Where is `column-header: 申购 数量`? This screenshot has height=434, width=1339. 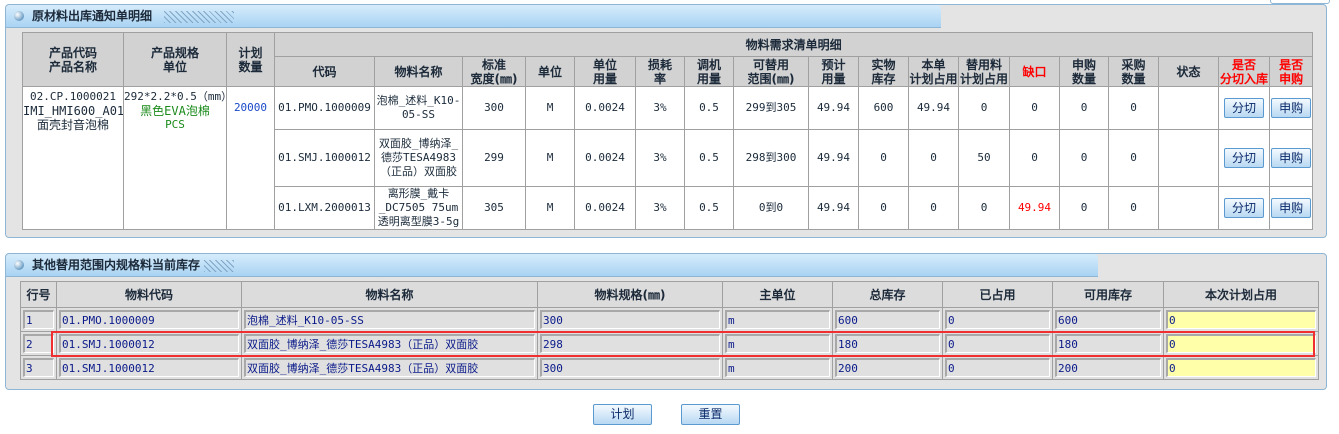
column-header: 申购 数量 is located at coordinates (1084, 71).